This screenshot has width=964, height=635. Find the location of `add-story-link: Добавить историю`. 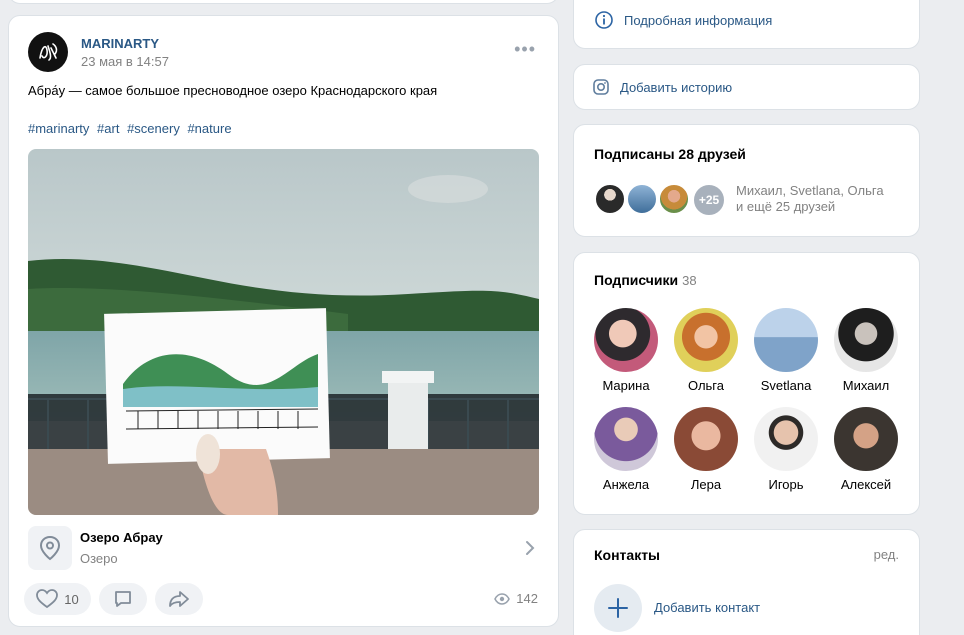

add-story-link: Добавить историю is located at coordinates (662, 87).